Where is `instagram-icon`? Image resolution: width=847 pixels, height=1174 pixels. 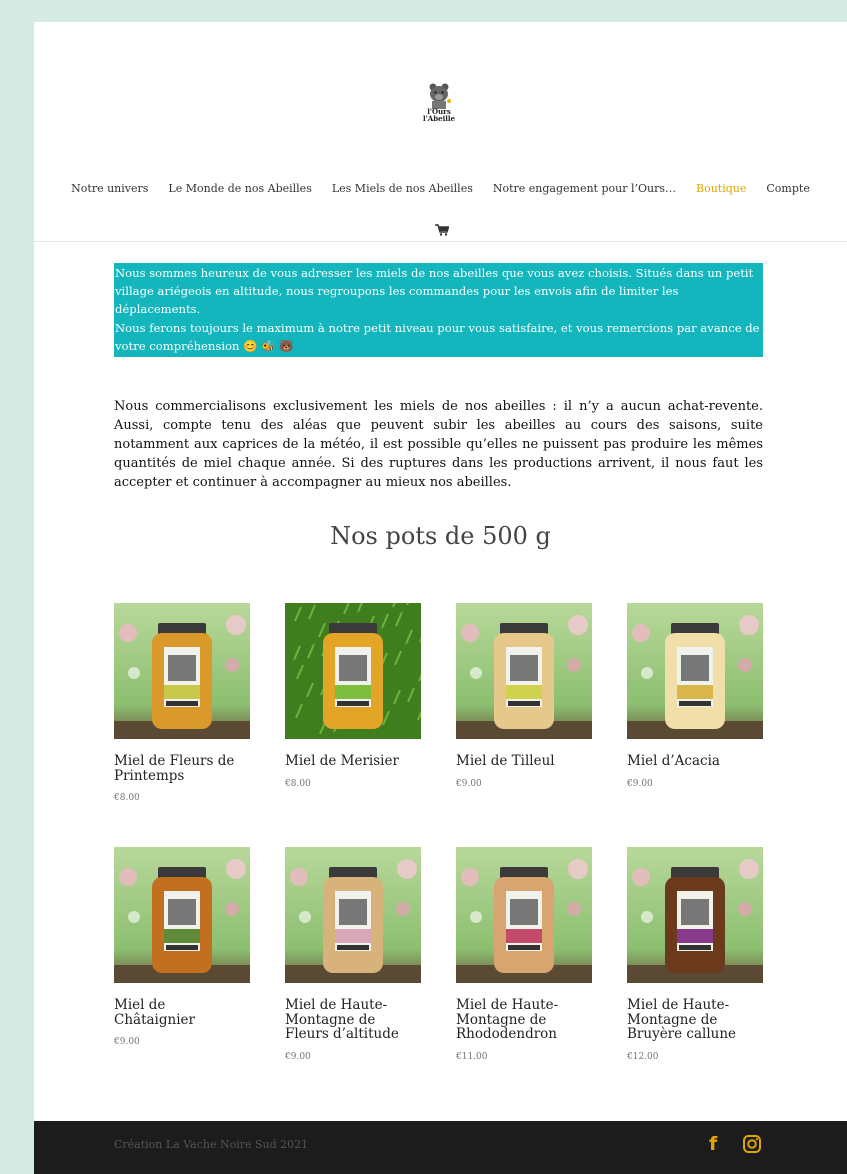
instagram-icon is located at coordinates (752, 1144).